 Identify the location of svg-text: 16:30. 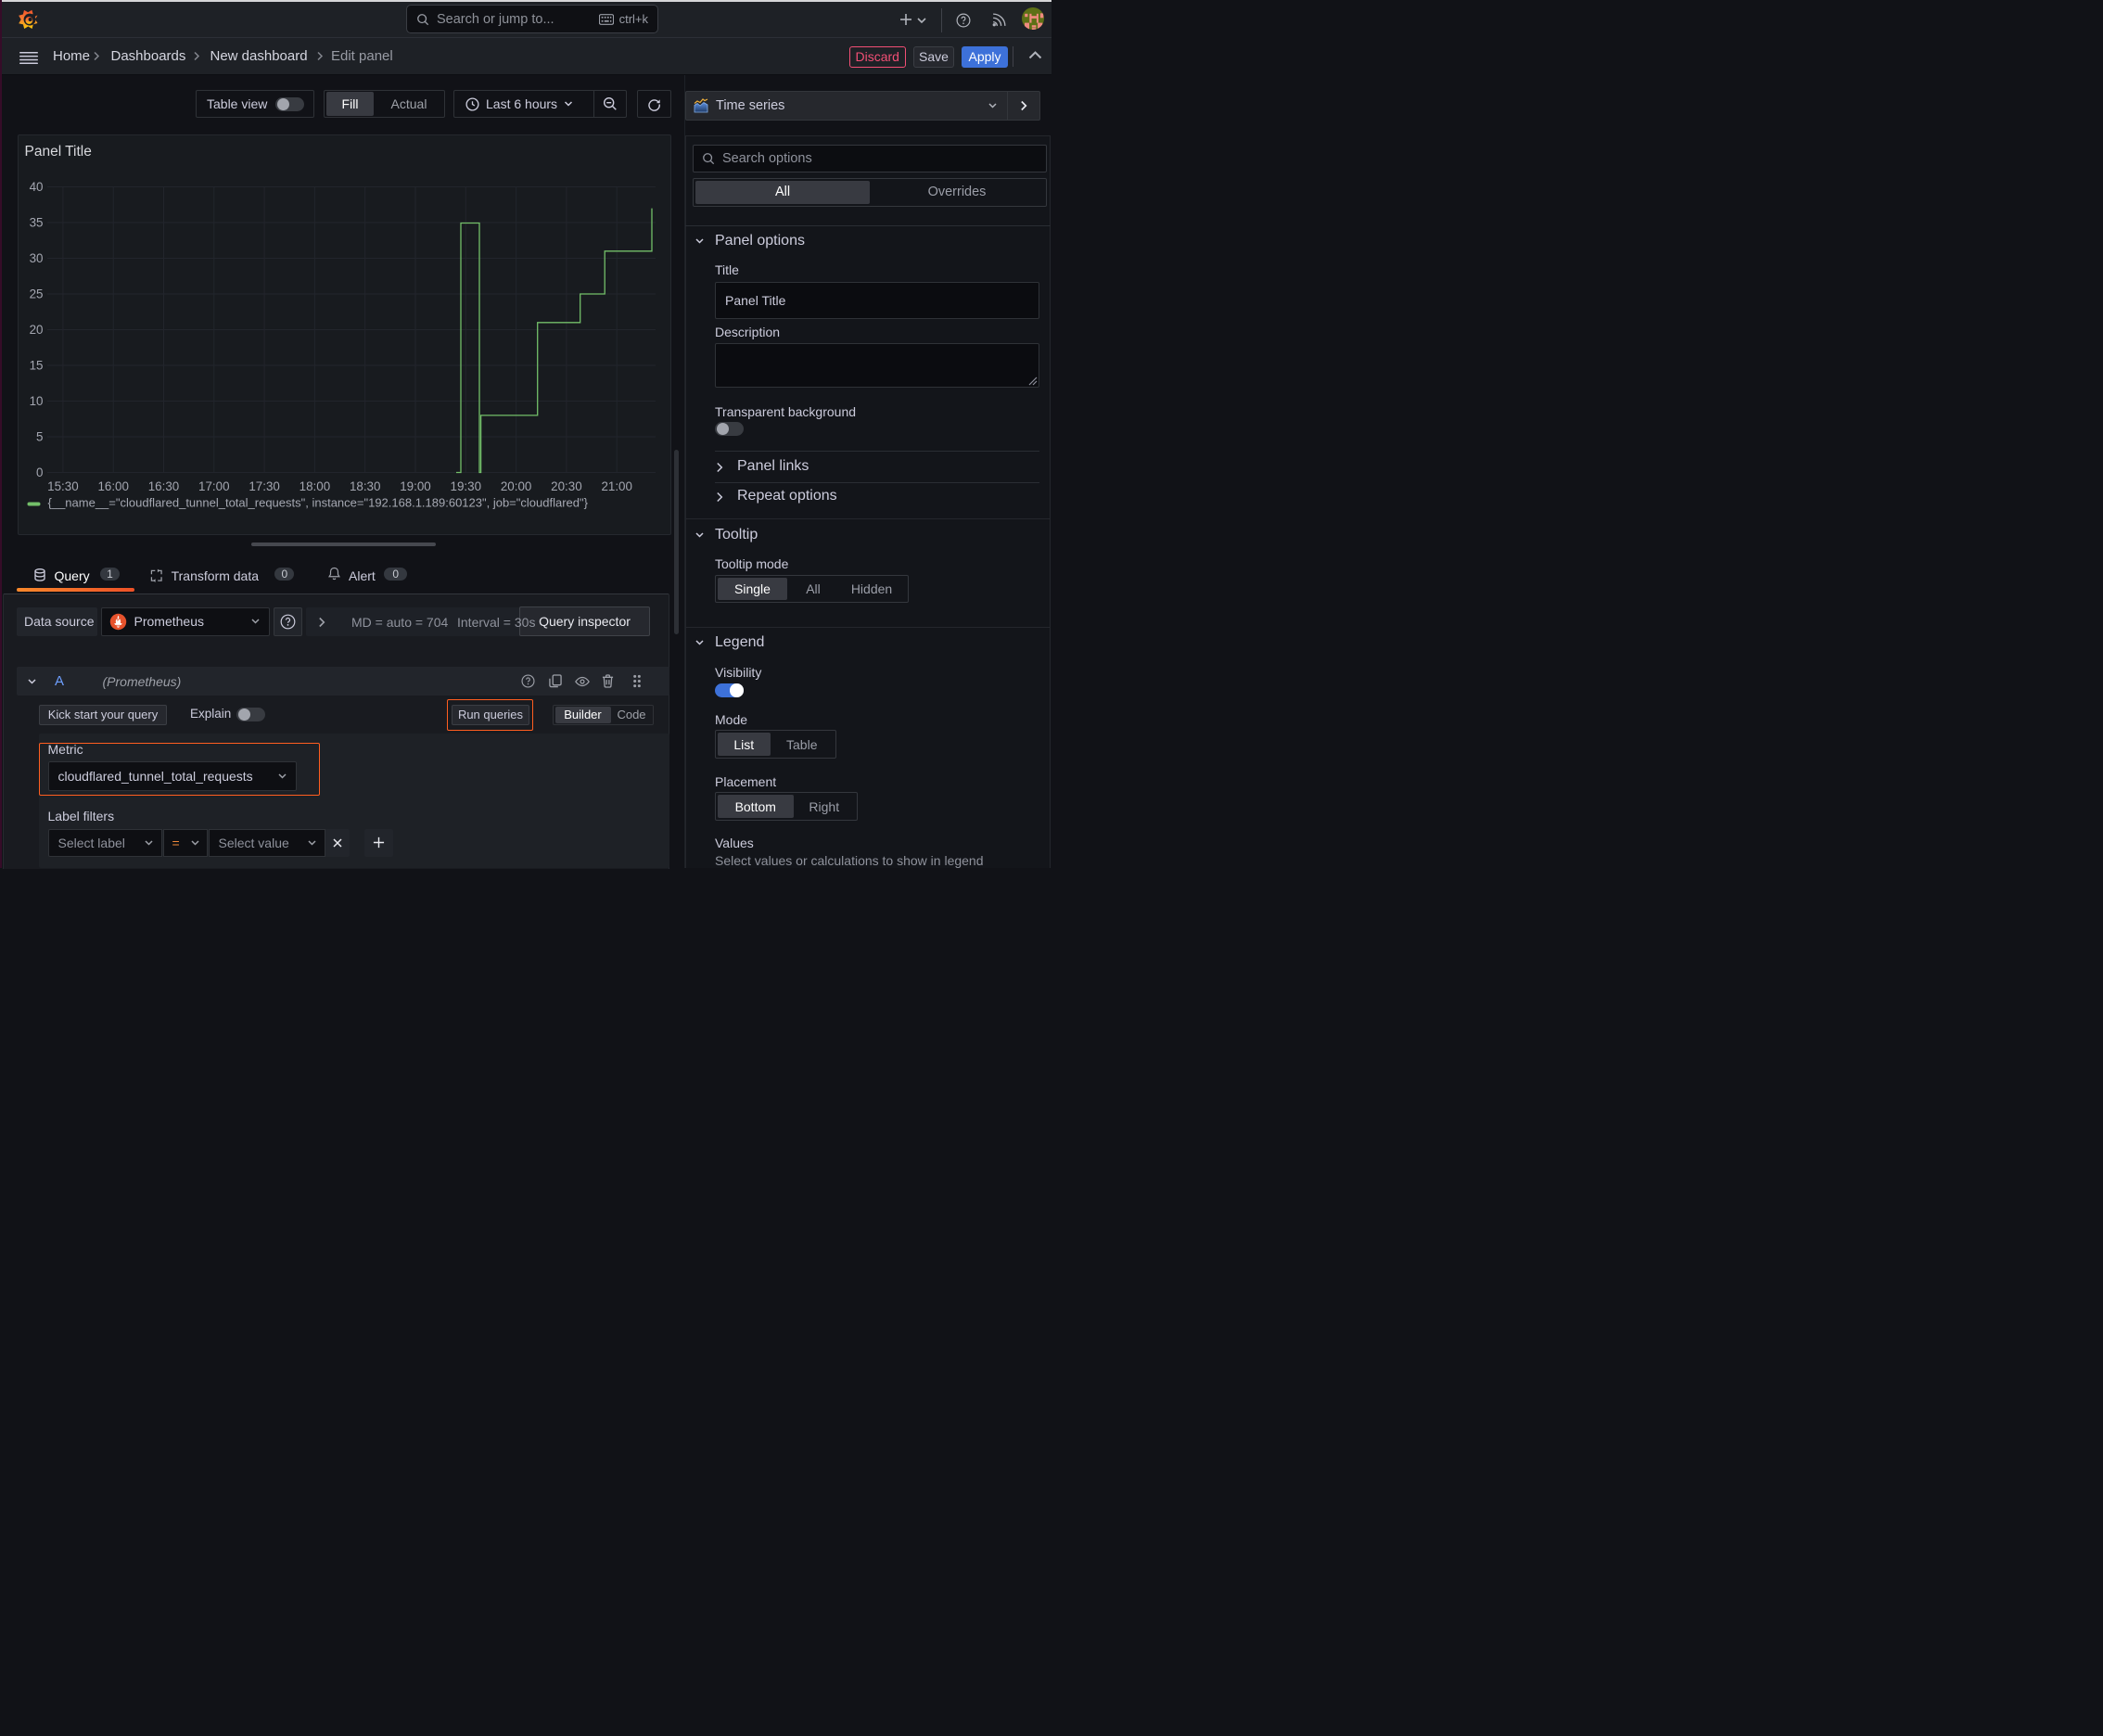
(164, 486).